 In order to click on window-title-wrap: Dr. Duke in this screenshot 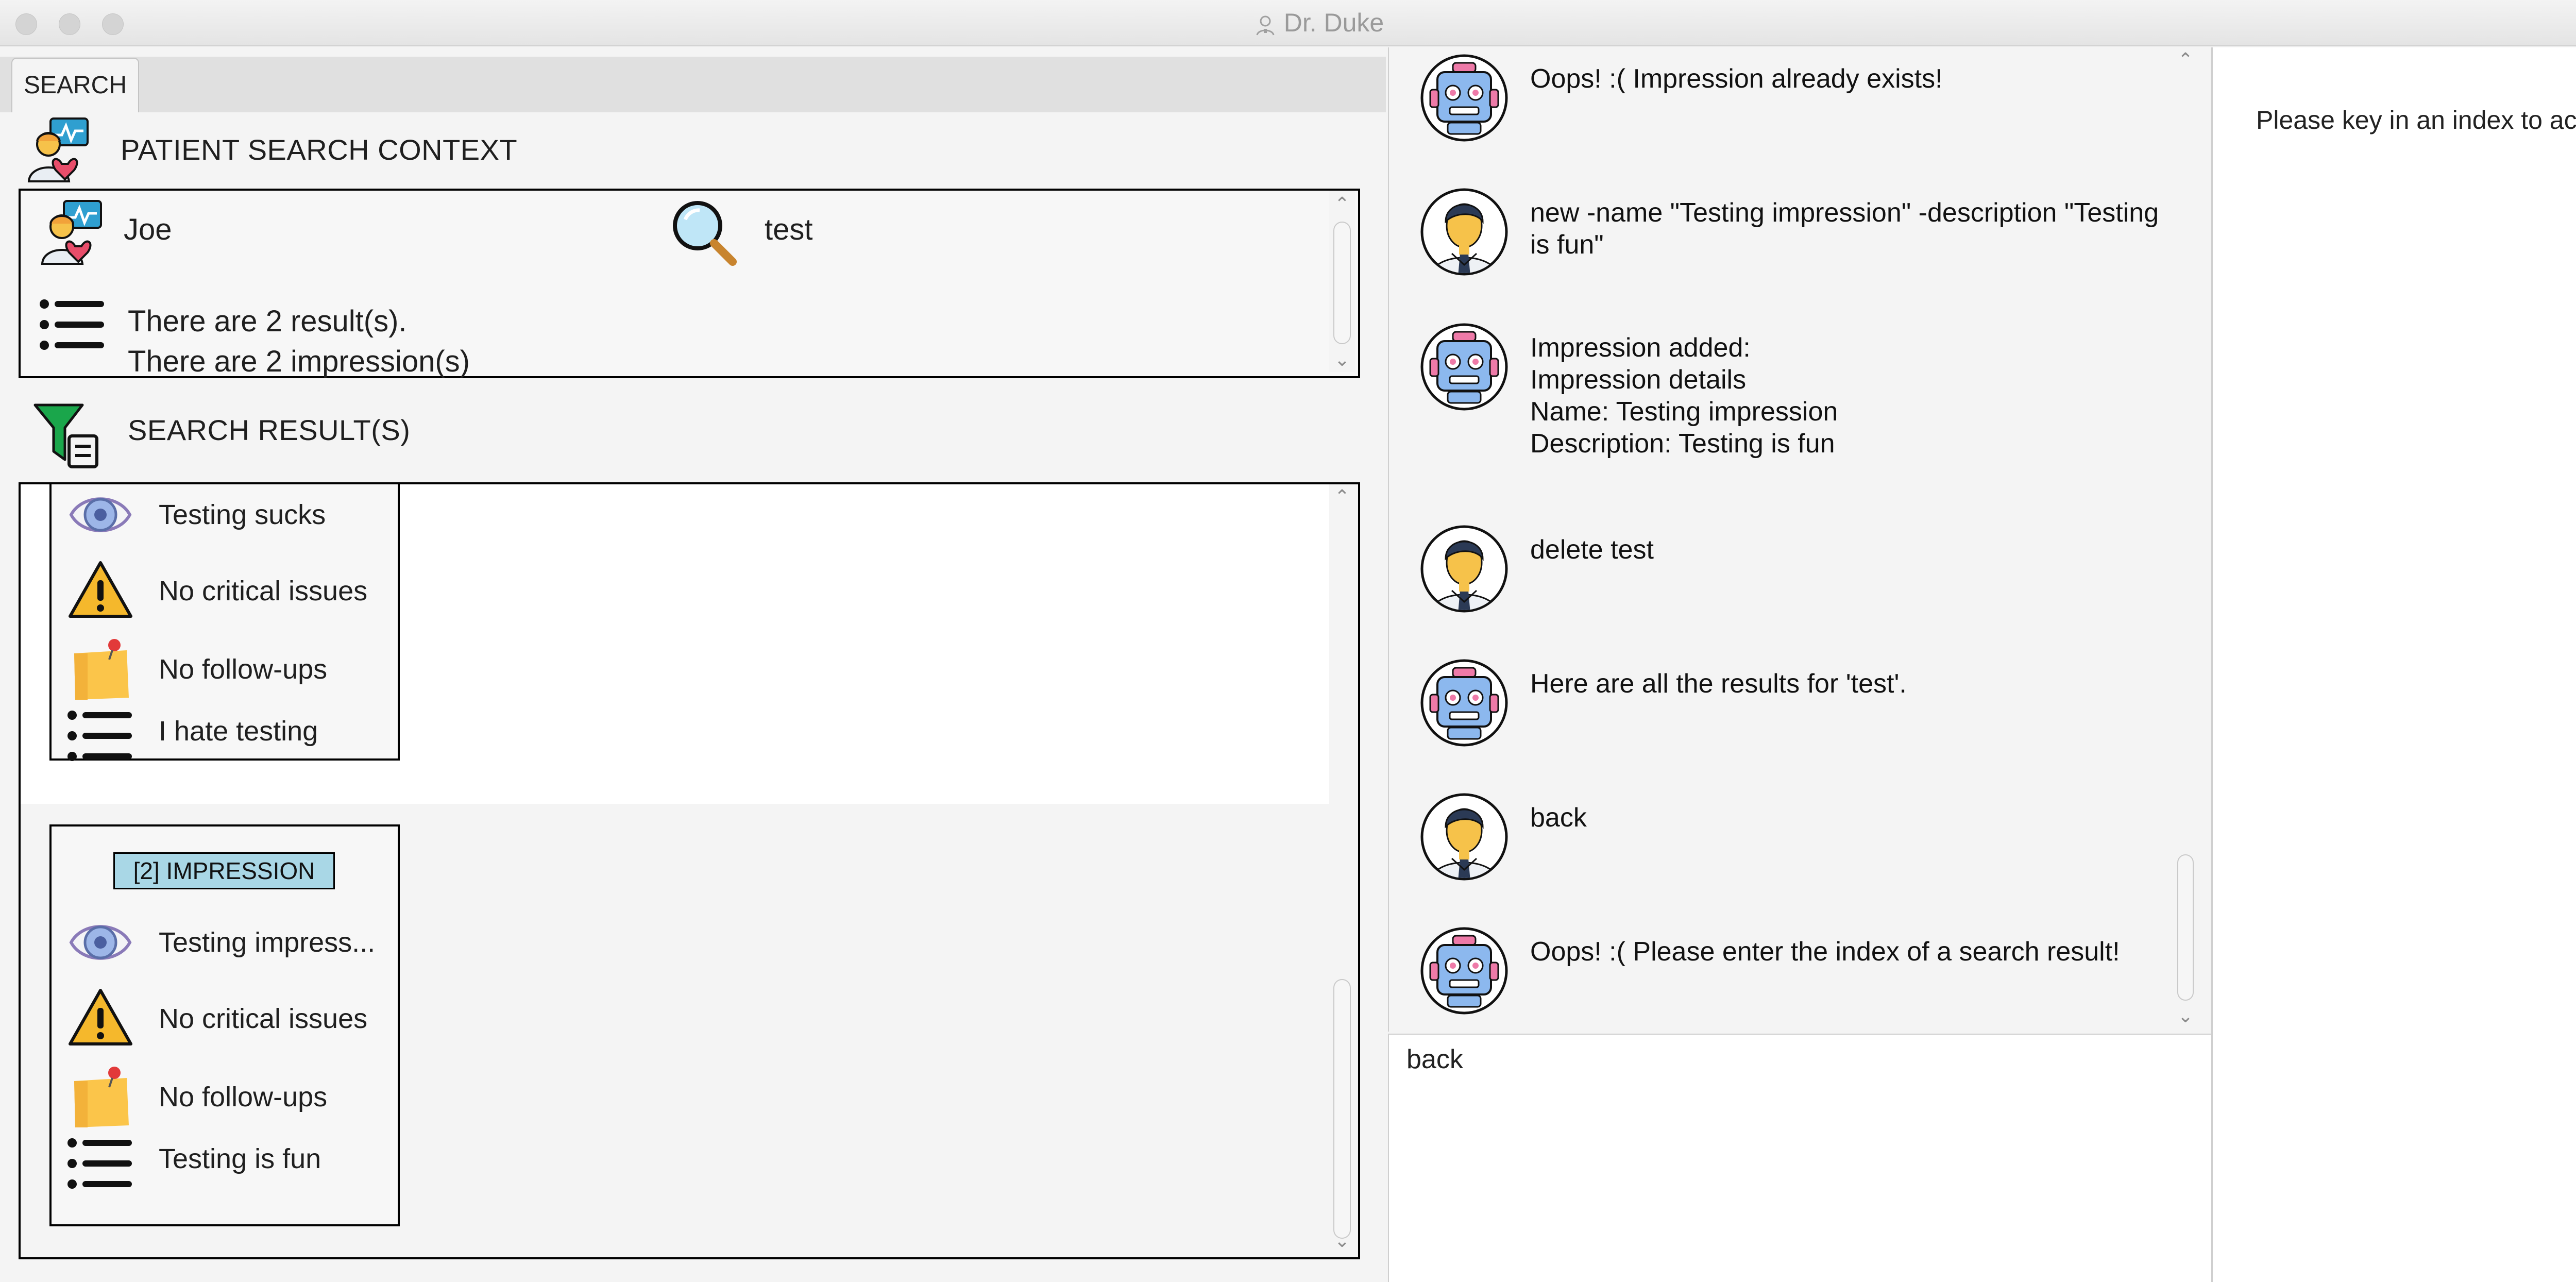, I will do `click(1288, 22)`.